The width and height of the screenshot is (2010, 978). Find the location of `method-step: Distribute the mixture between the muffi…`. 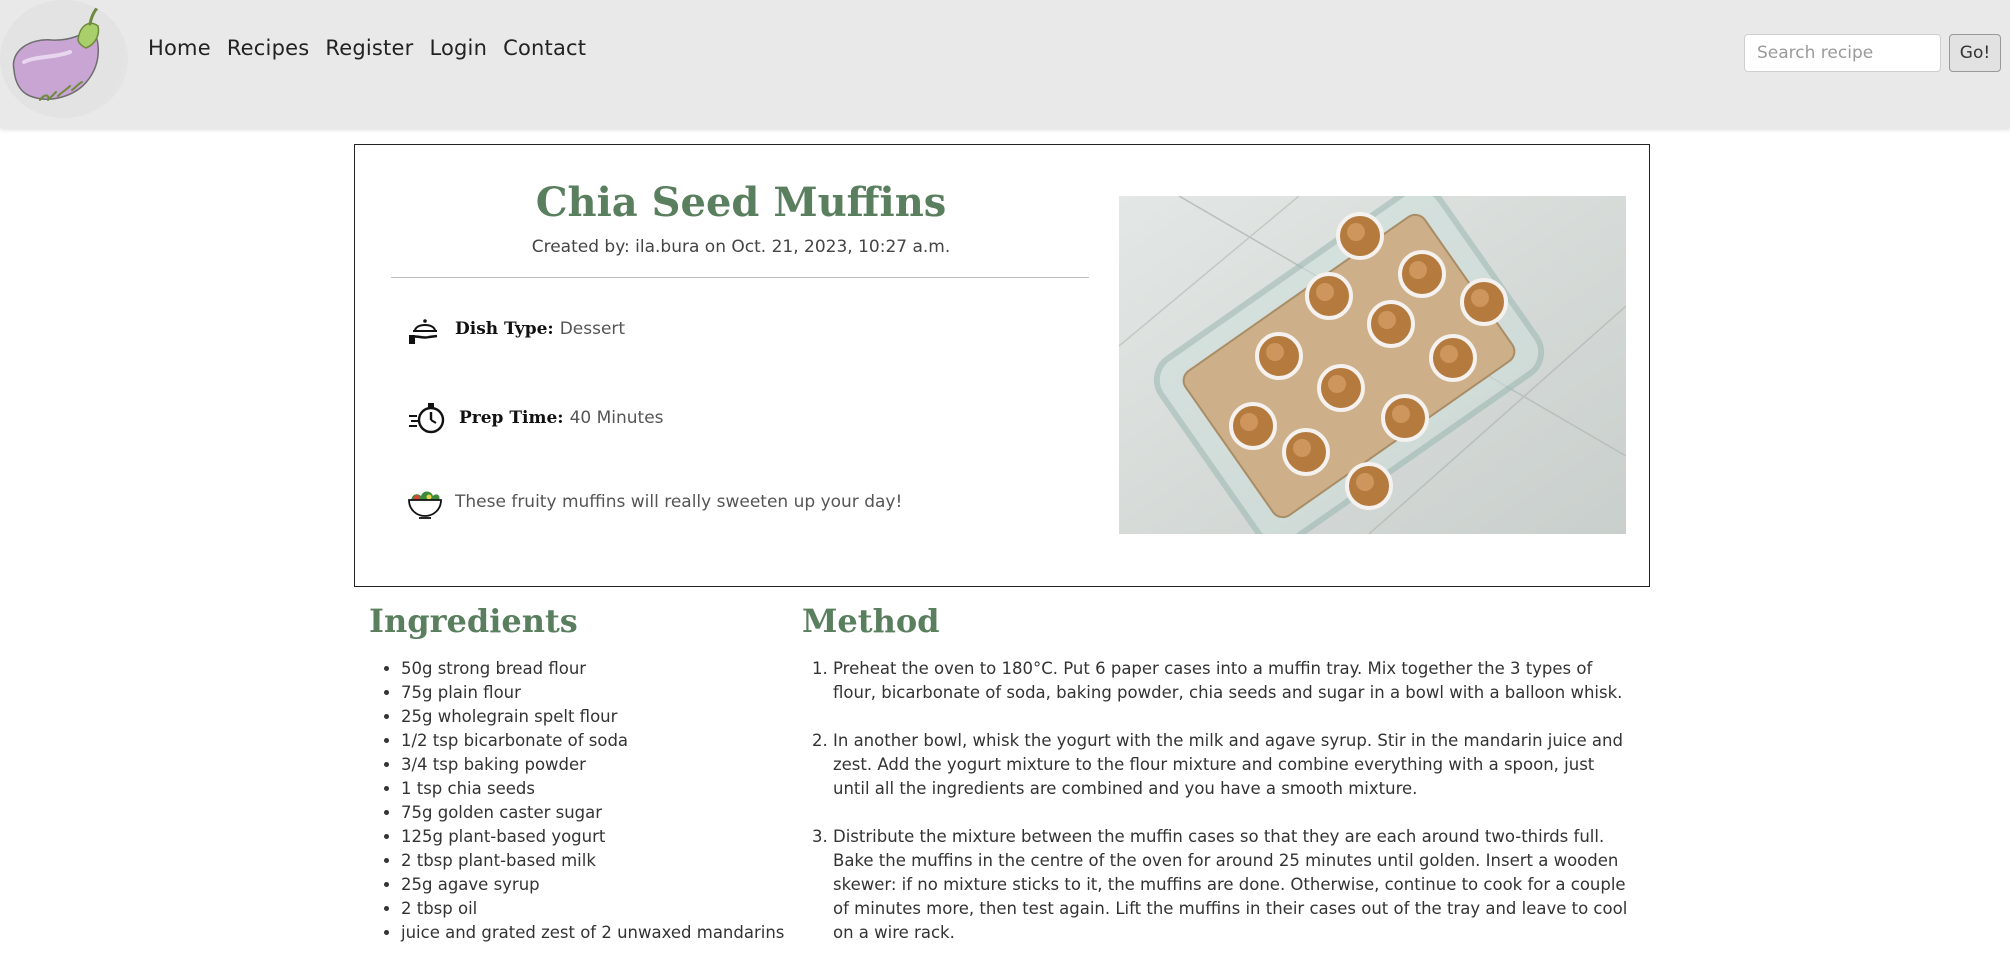

method-step: Distribute the mixture between the muffi… is located at coordinates (1233, 885).